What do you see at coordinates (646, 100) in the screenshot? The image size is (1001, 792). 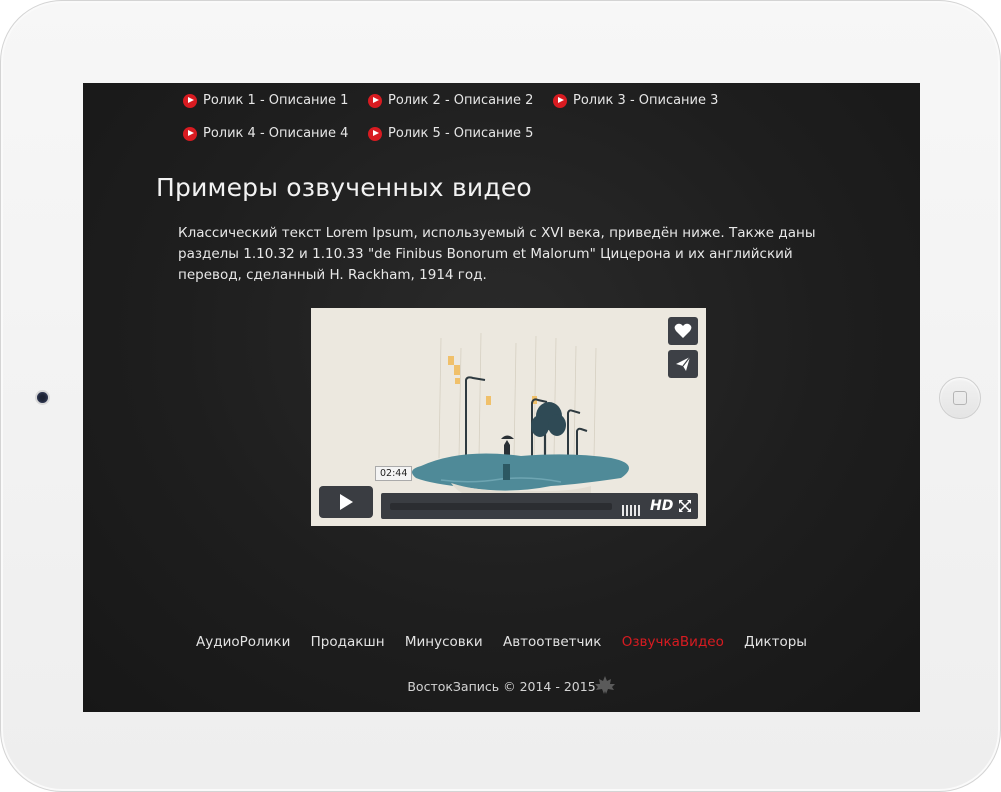 I see `video-link-label: Ролик 3 - Описание 3` at bounding box center [646, 100].